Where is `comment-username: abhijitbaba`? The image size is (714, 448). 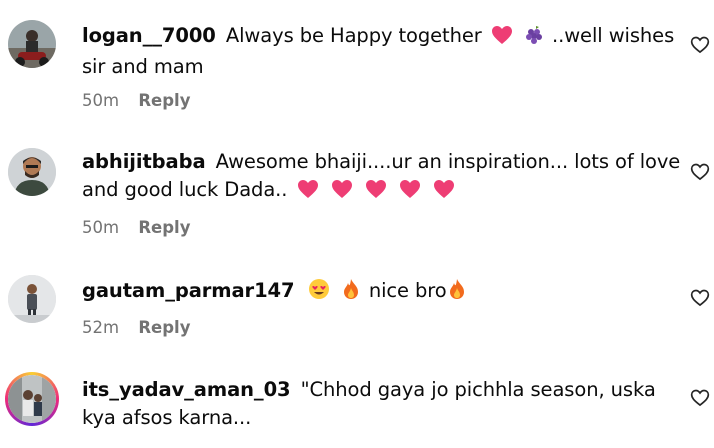
comment-username: abhijitbaba is located at coordinates (144, 161).